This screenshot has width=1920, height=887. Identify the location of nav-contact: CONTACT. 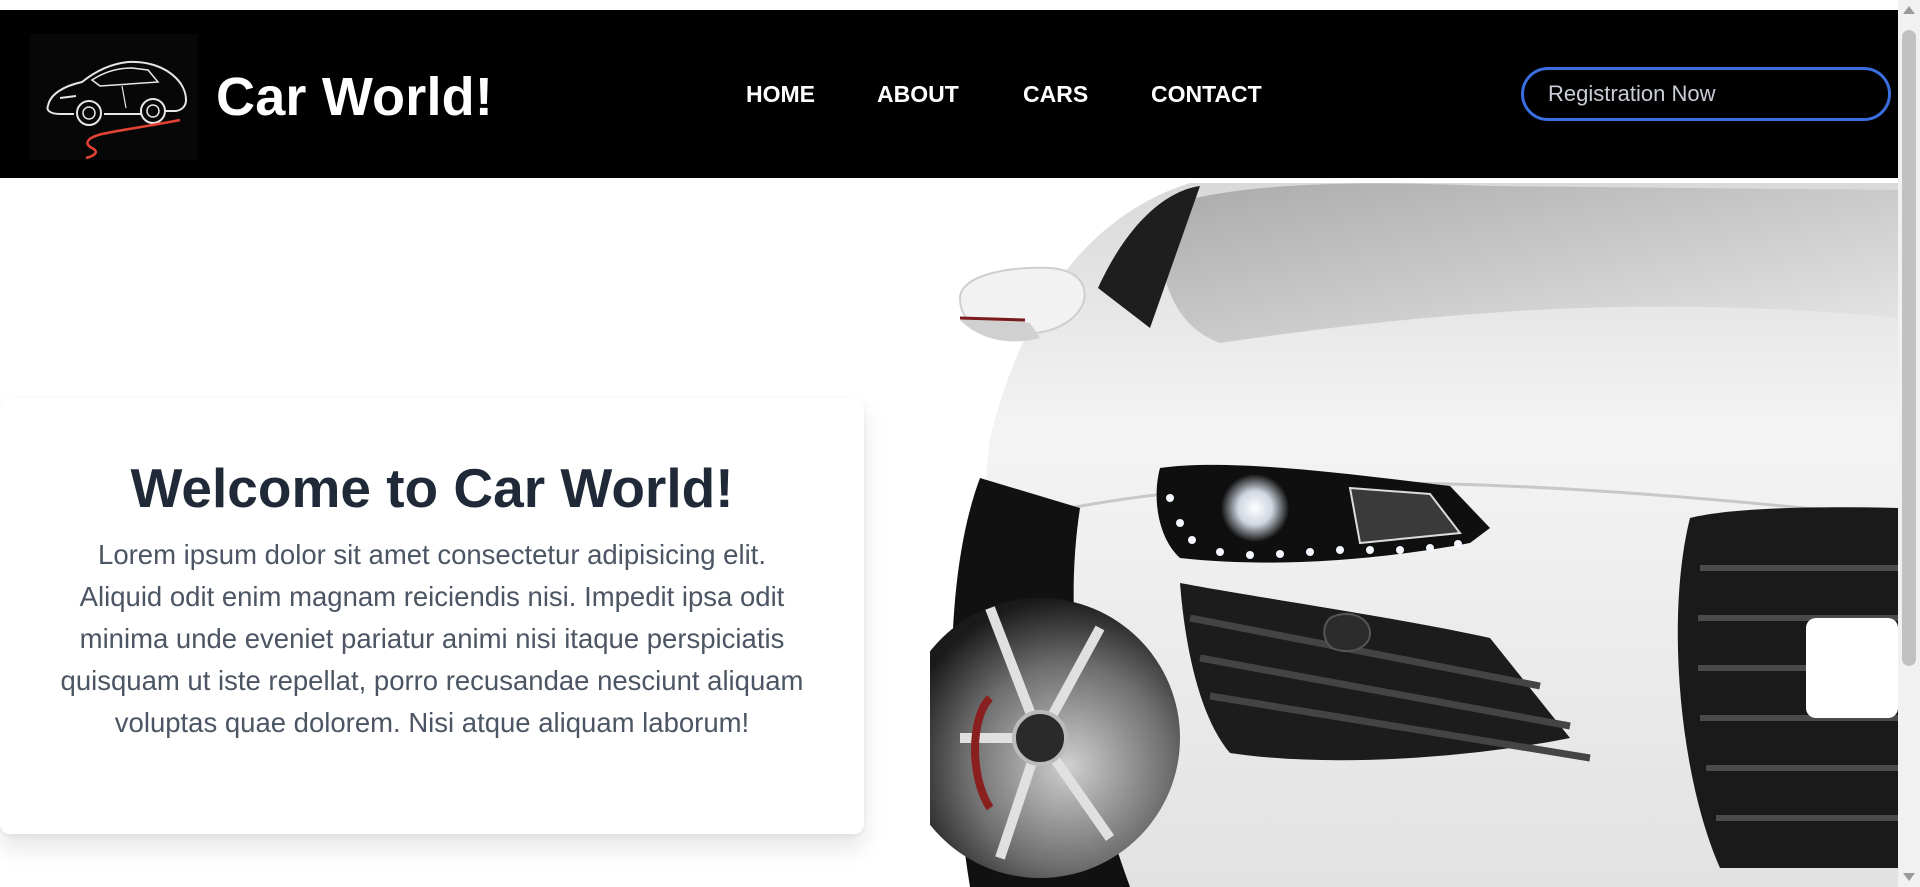
(1206, 94).